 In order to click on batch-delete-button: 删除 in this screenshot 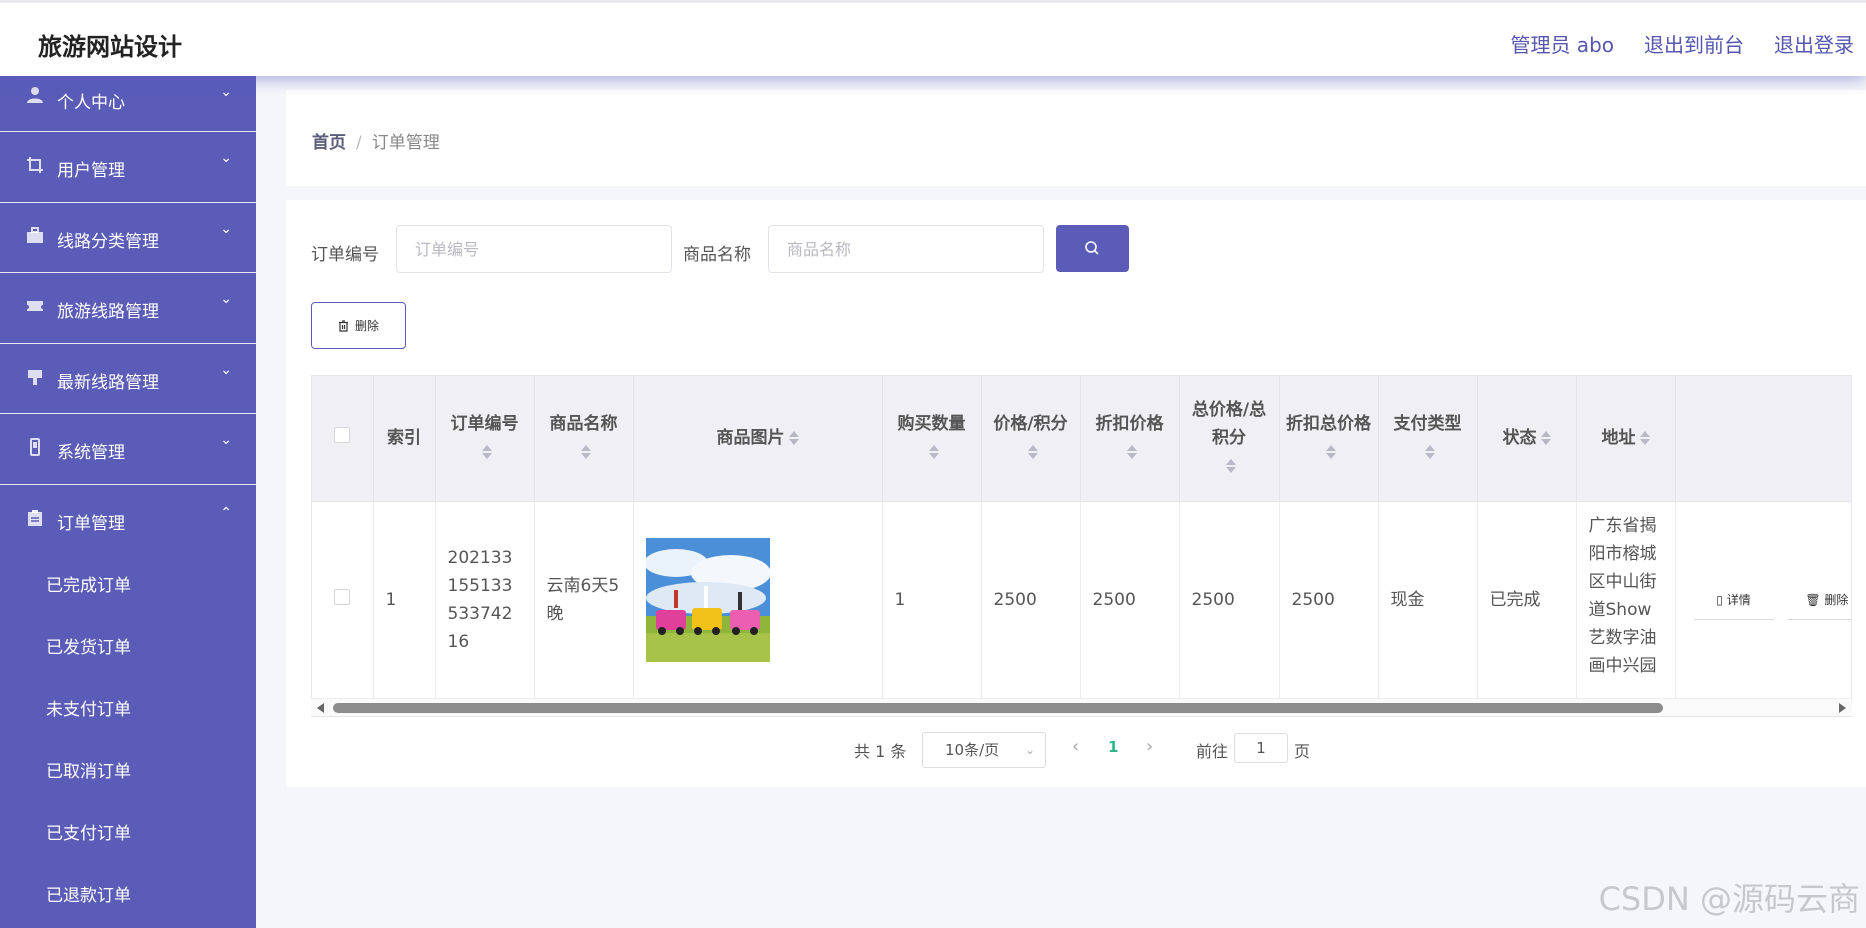, I will do `click(358, 325)`.